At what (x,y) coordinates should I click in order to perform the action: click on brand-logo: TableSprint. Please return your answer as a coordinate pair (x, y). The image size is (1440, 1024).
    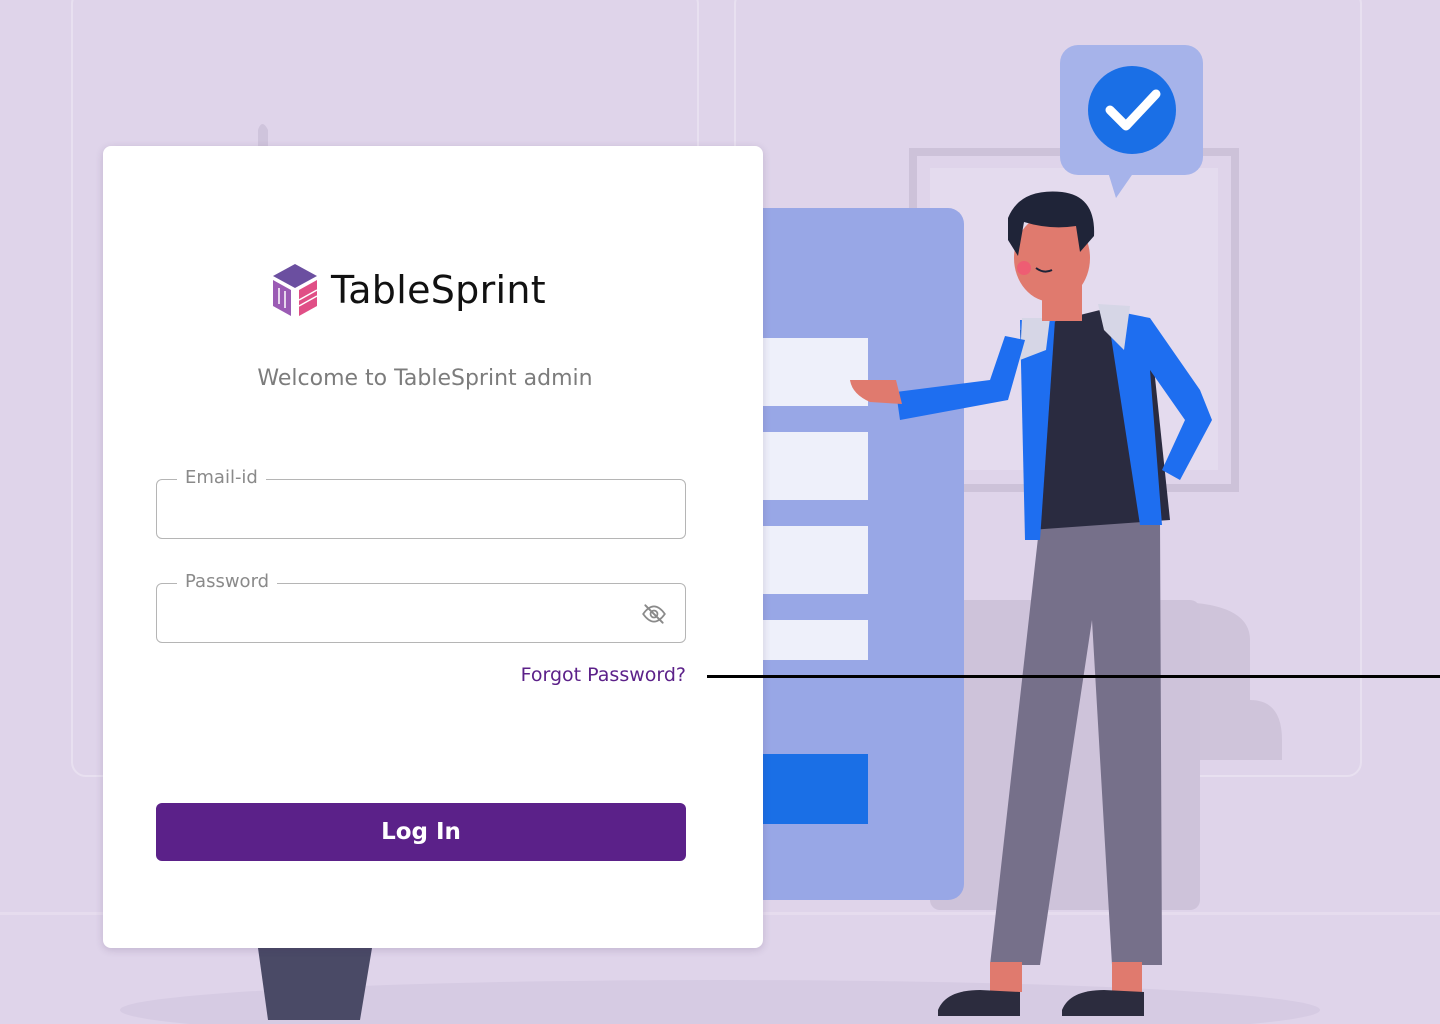
    Looking at the image, I should click on (407, 290).